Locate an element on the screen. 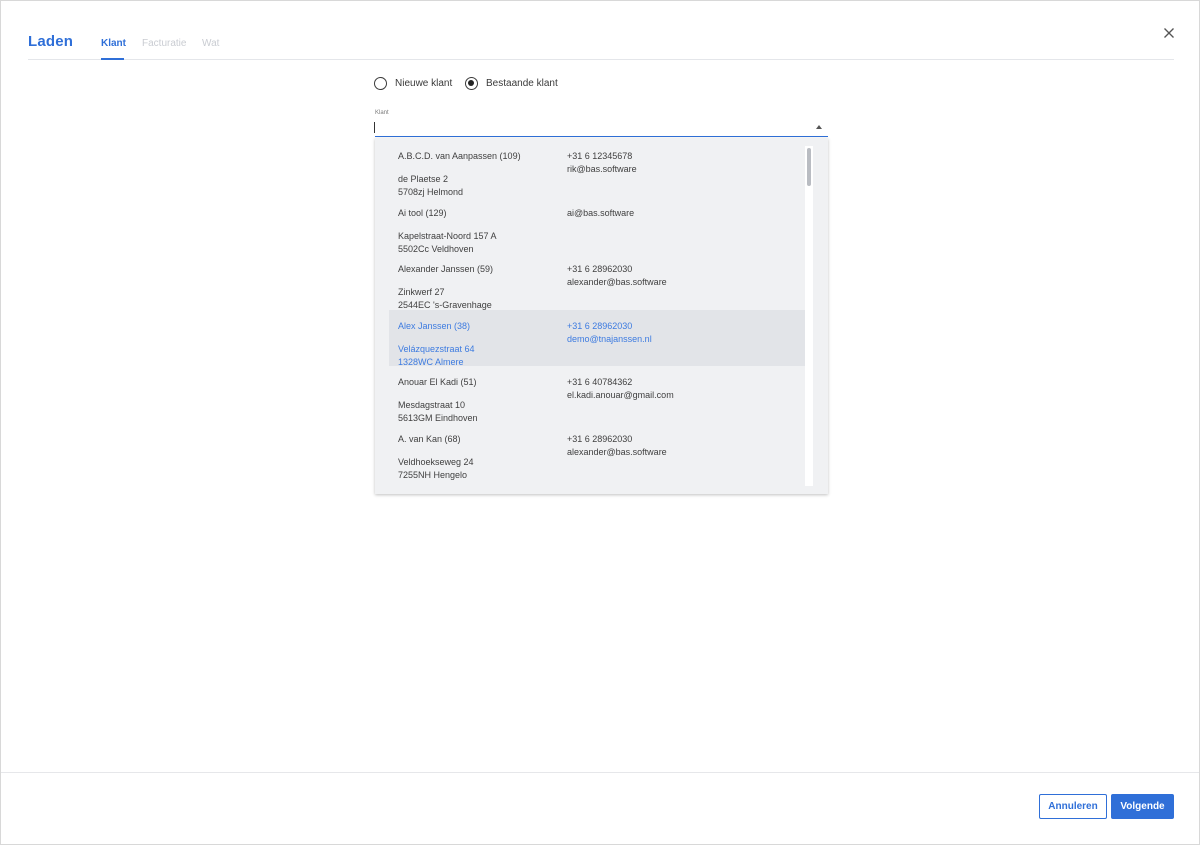  klant-field-label: Klant is located at coordinates (382, 113).